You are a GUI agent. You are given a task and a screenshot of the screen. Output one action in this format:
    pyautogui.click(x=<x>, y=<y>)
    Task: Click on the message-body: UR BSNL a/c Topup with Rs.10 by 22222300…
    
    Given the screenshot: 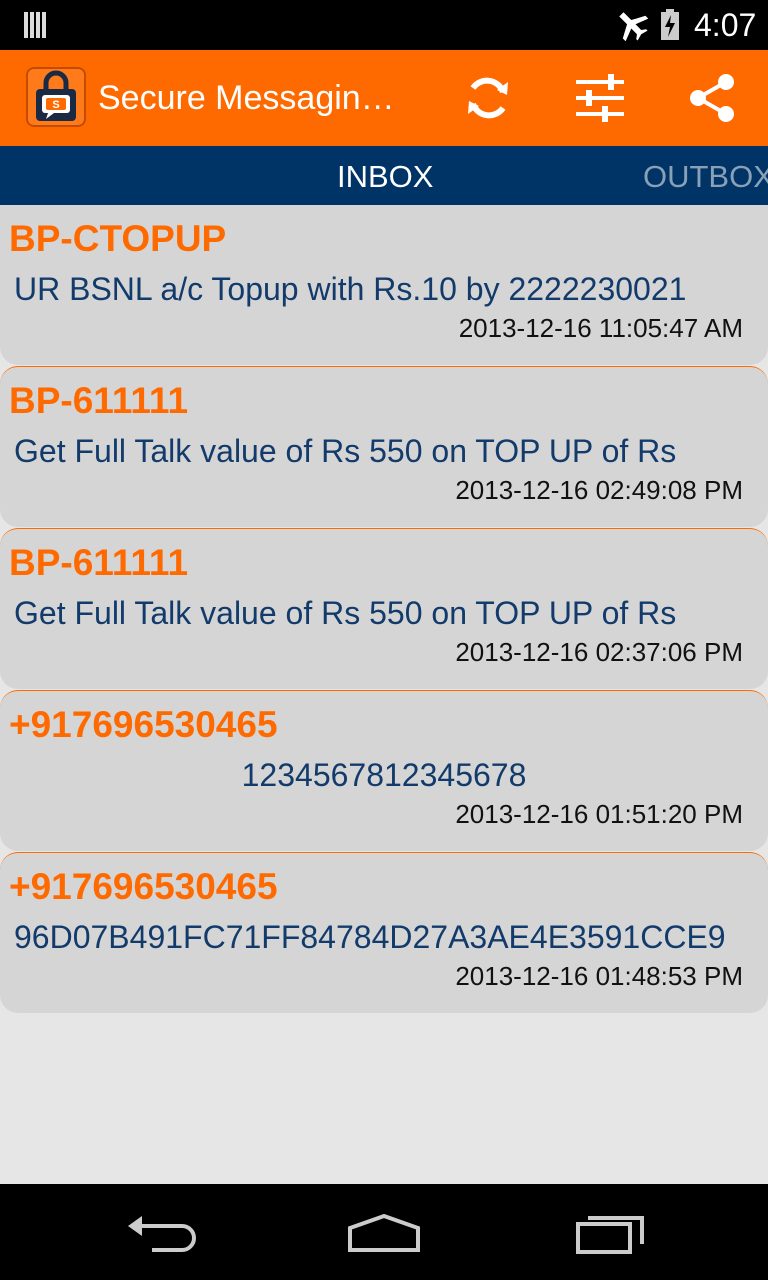 What is the action you would take?
    pyautogui.click(x=350, y=289)
    